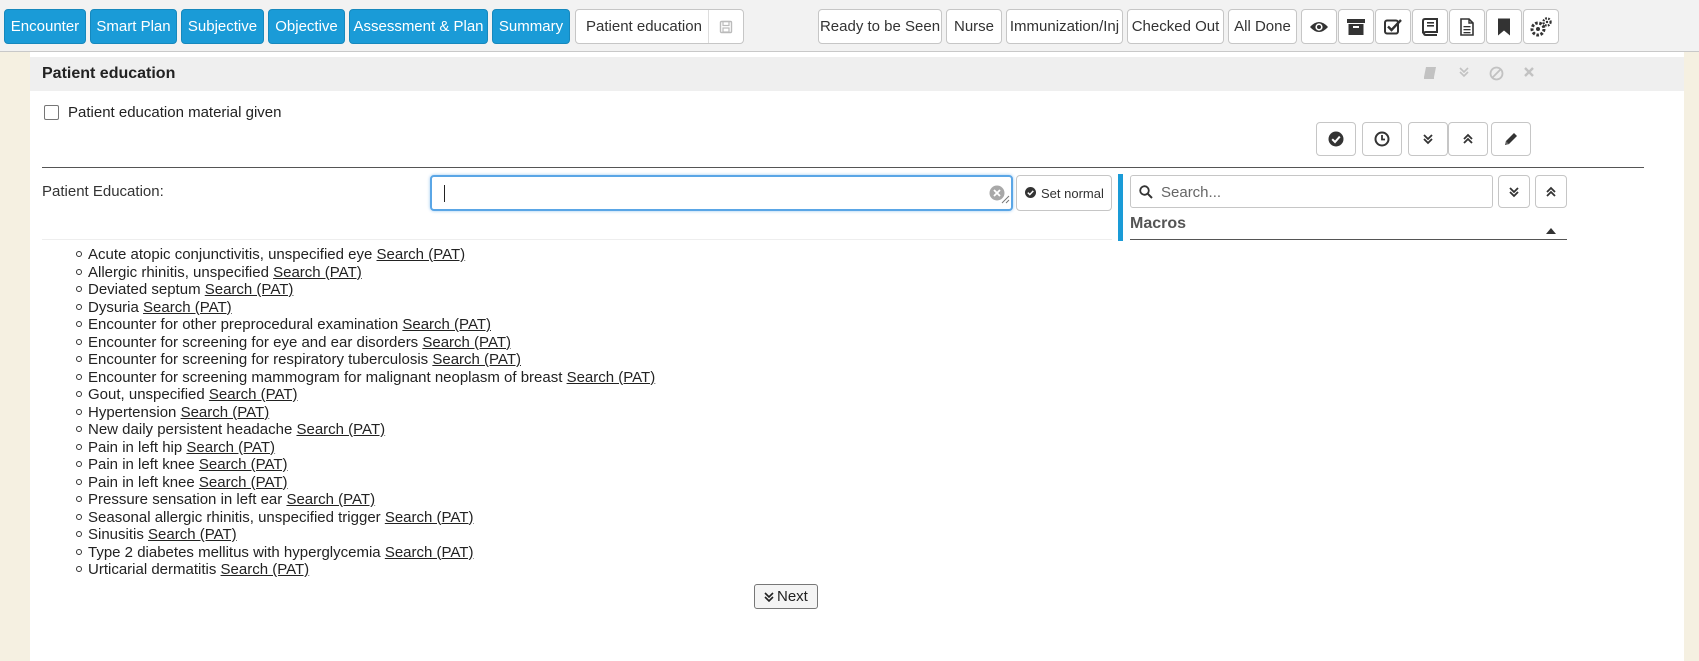  What do you see at coordinates (1175, 26) in the screenshot?
I see `status-checked-out-button: Checked Out` at bounding box center [1175, 26].